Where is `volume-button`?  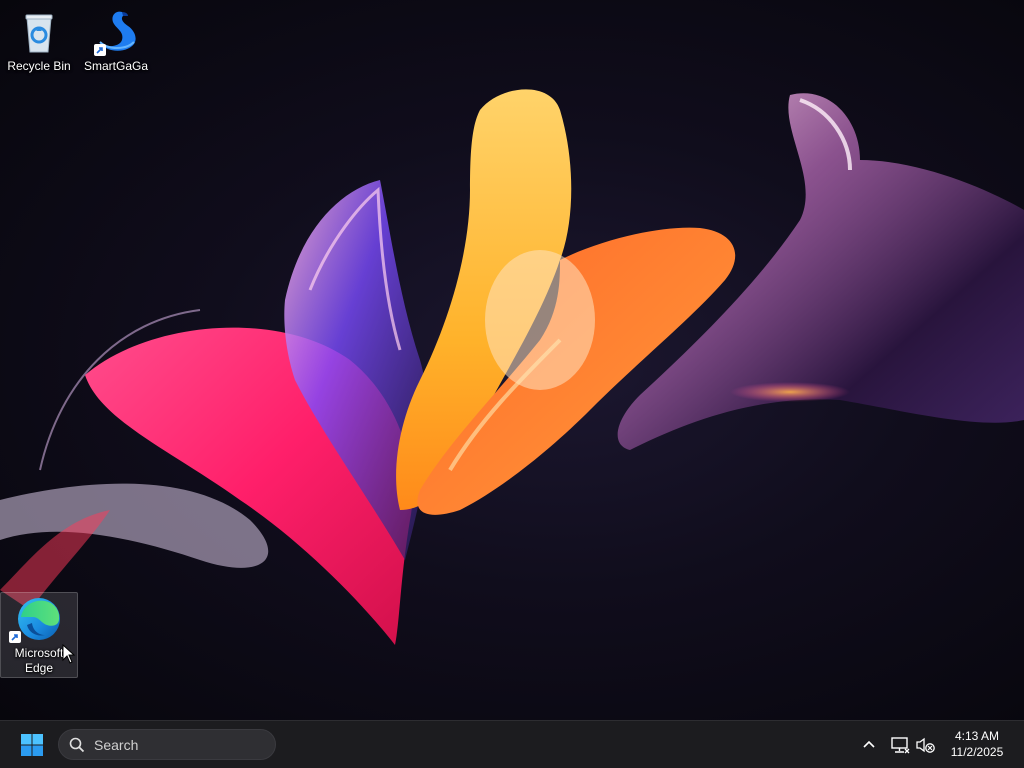 volume-button is located at coordinates (926, 745).